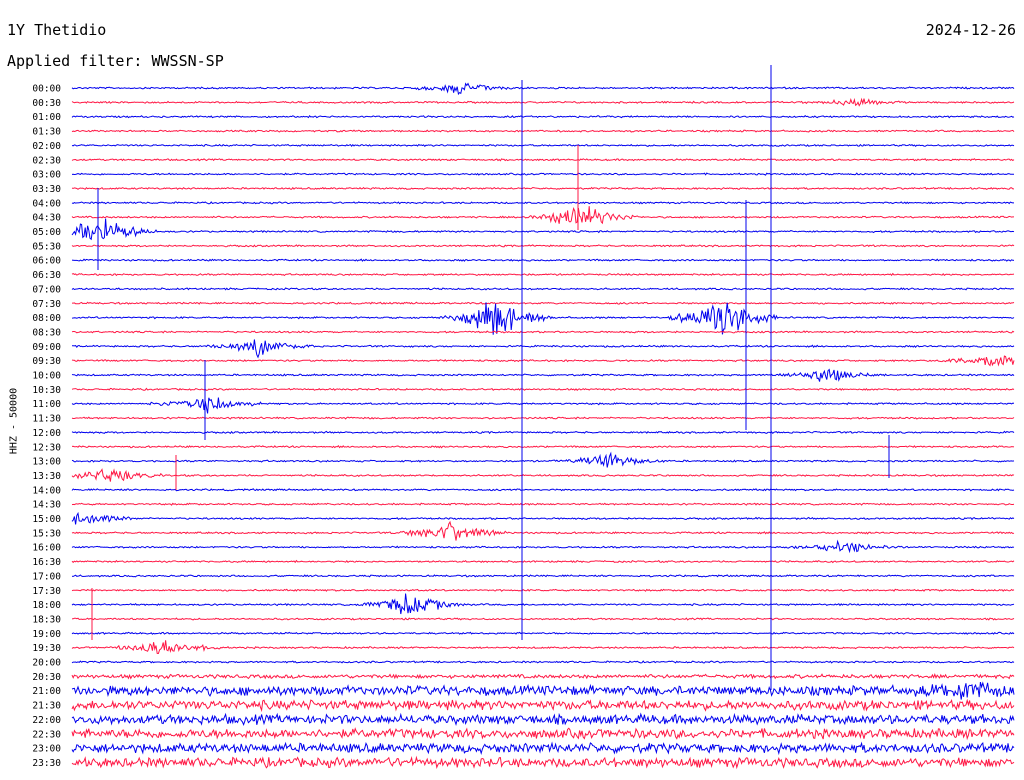  What do you see at coordinates (543, 662) in the screenshot?
I see `trace-row-2000` at bounding box center [543, 662].